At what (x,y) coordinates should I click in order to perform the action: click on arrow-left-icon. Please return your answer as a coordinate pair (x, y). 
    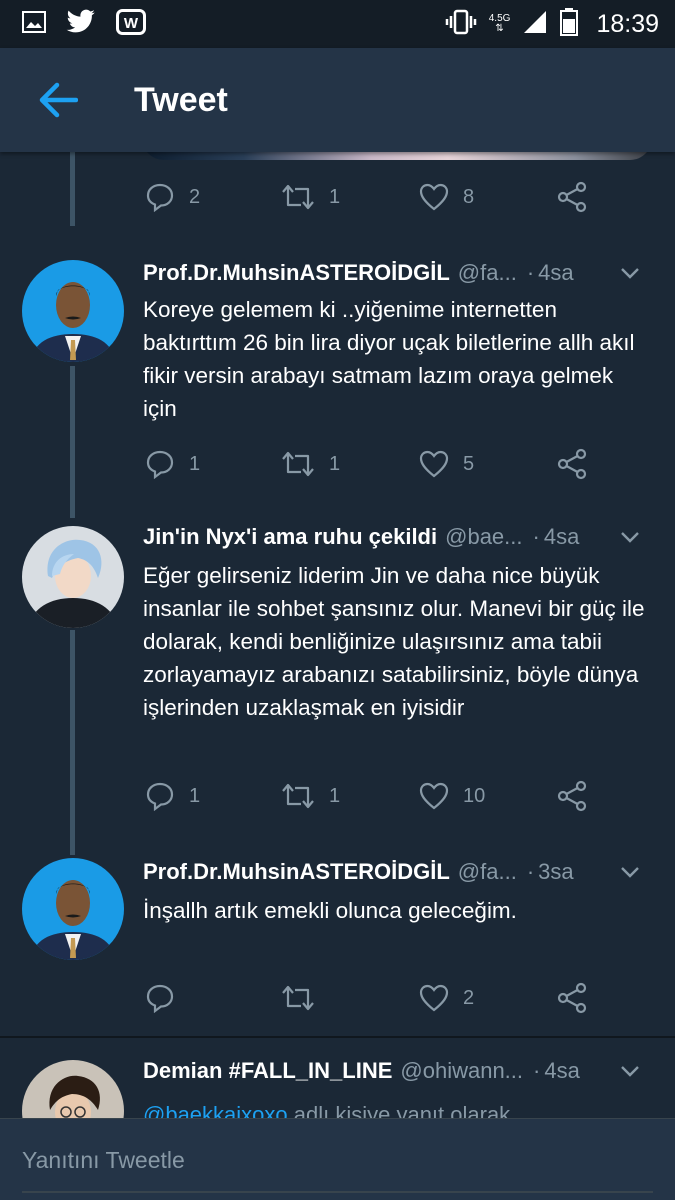
    Looking at the image, I should click on (58, 100).